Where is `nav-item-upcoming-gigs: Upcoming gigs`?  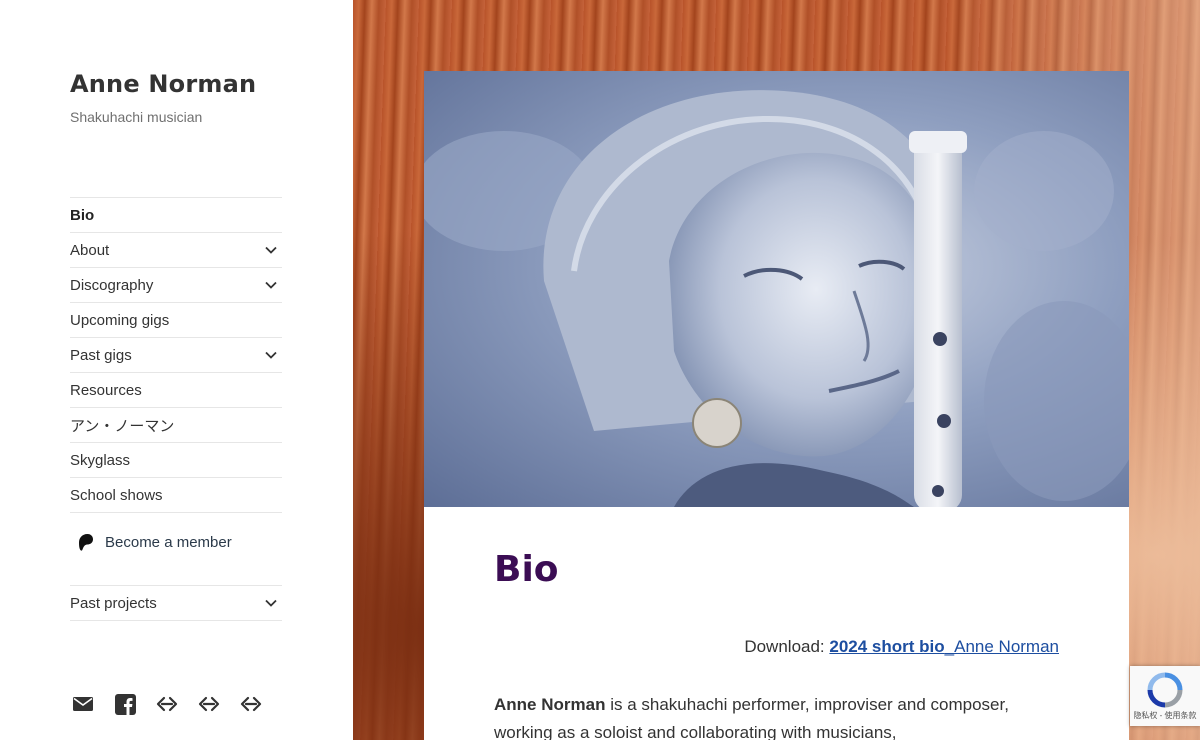 nav-item-upcoming-gigs: Upcoming gigs is located at coordinates (176, 320).